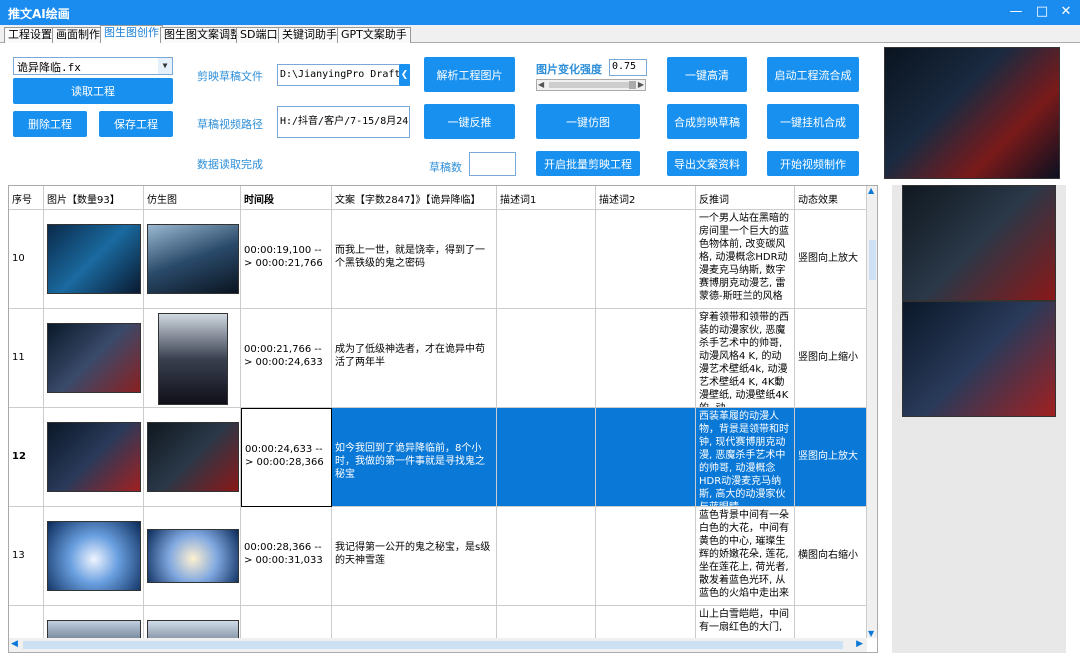 The width and height of the screenshot is (1080, 667). Describe the element at coordinates (414, 358) in the screenshot. I see `text-cell: 成为了低级神选者，才在诡异中苟活了两年半` at that location.